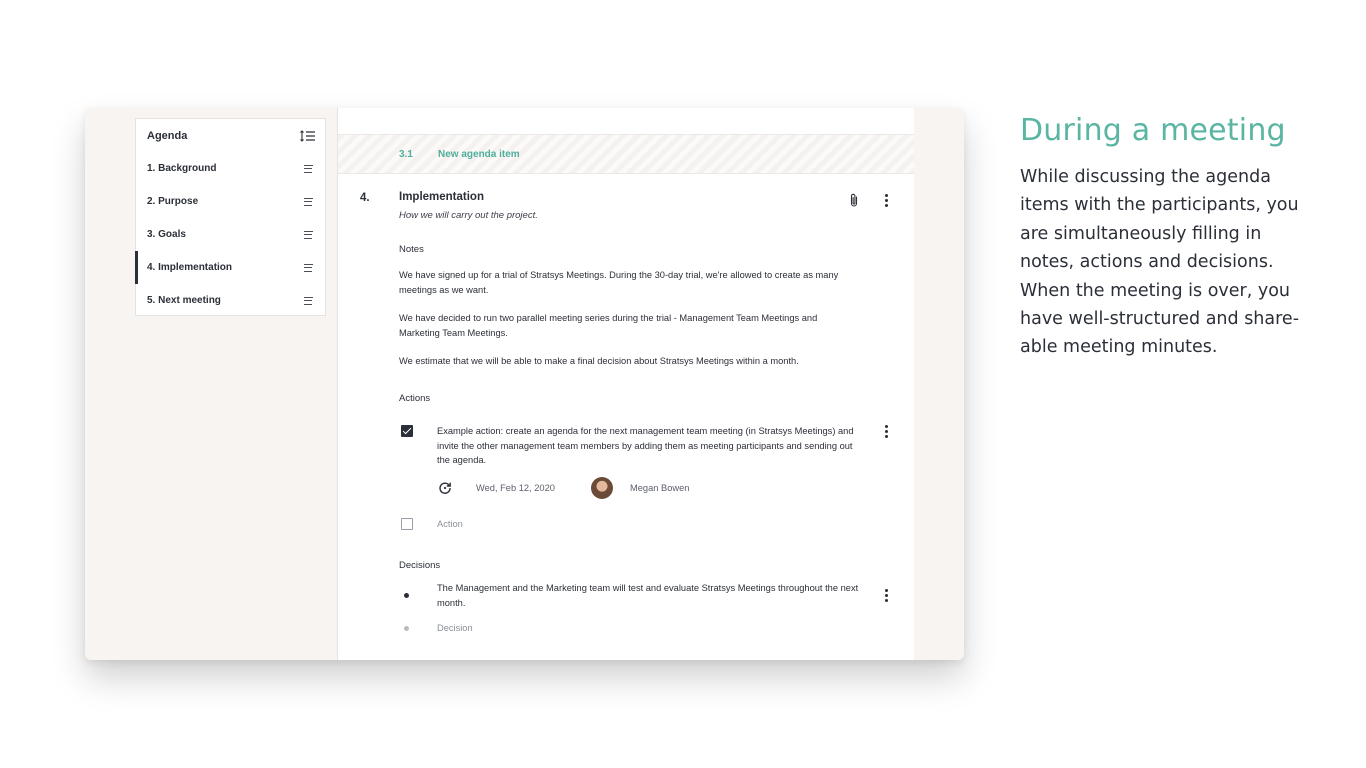 The height and width of the screenshot is (768, 1366). Describe the element at coordinates (182, 168) in the screenshot. I see `sidebar-item-label: 1. Background` at that location.